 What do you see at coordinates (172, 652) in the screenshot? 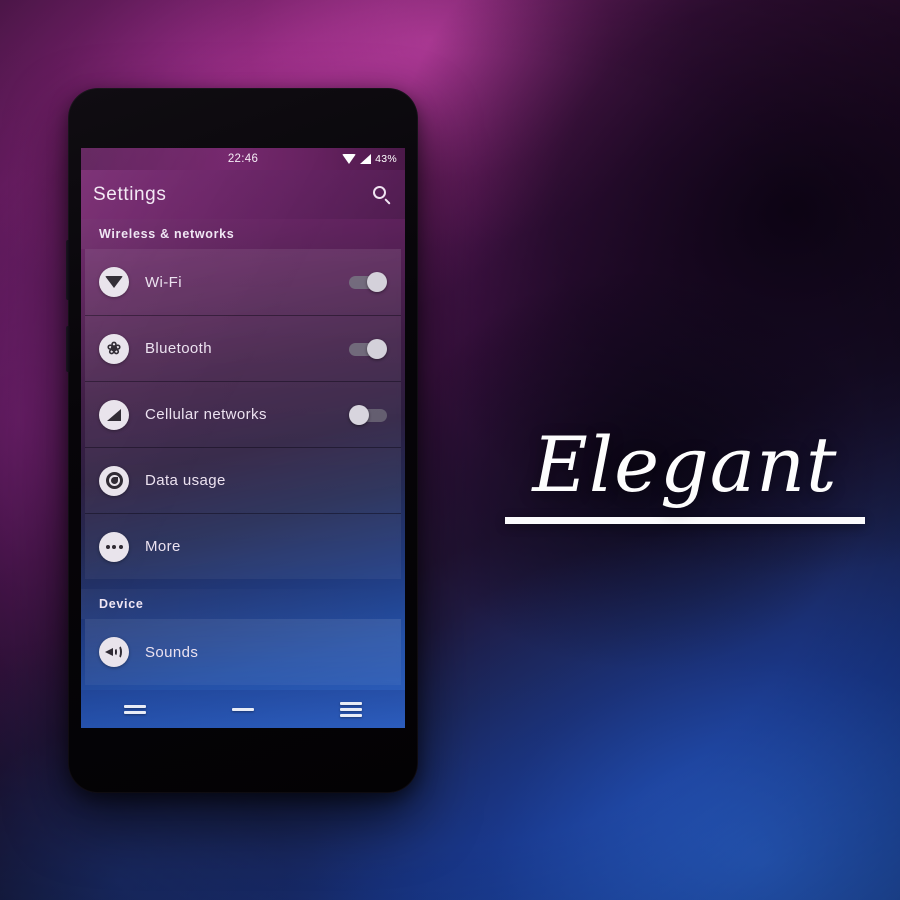
I see `list-item-label: Sounds` at bounding box center [172, 652].